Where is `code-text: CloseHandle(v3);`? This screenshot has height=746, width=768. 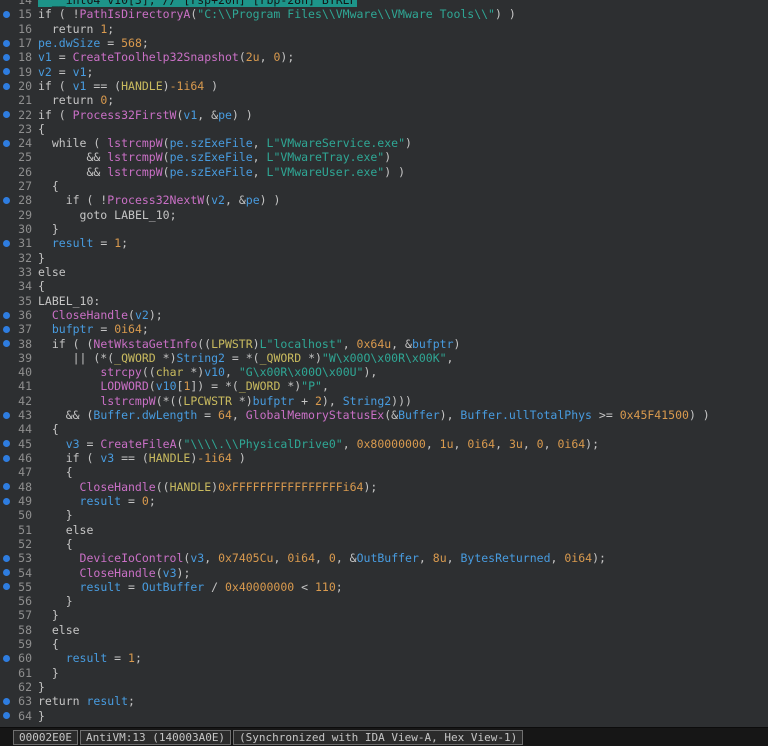 code-text: CloseHandle(v3); is located at coordinates (111, 573).